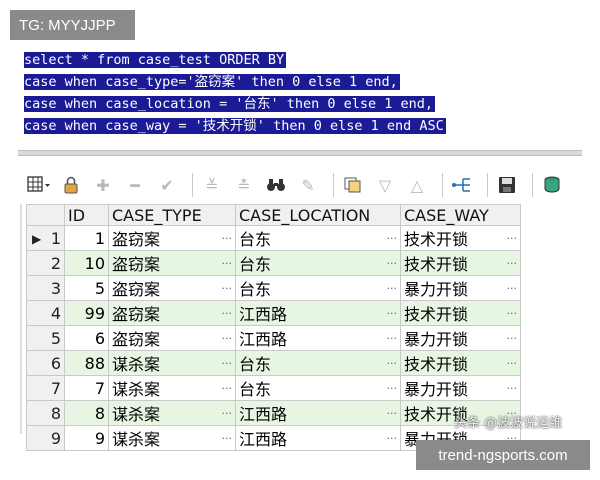 Image resolution: width=600 pixels, height=480 pixels. I want to click on row-header: 9, so click(45, 438).